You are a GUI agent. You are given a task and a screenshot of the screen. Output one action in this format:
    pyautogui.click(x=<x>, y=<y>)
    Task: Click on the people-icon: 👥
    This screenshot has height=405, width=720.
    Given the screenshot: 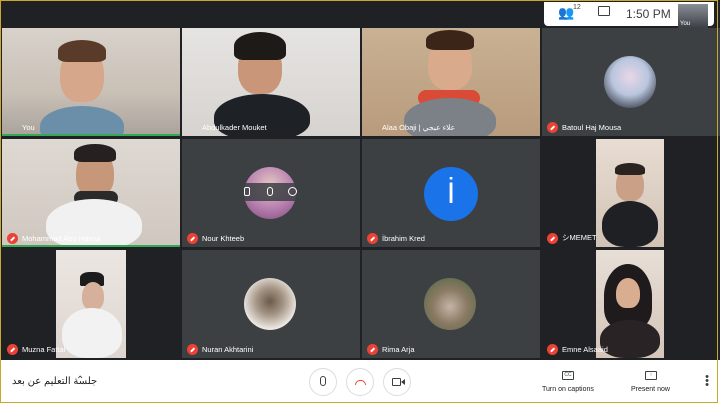 What is the action you would take?
    pyautogui.click(x=566, y=13)
    